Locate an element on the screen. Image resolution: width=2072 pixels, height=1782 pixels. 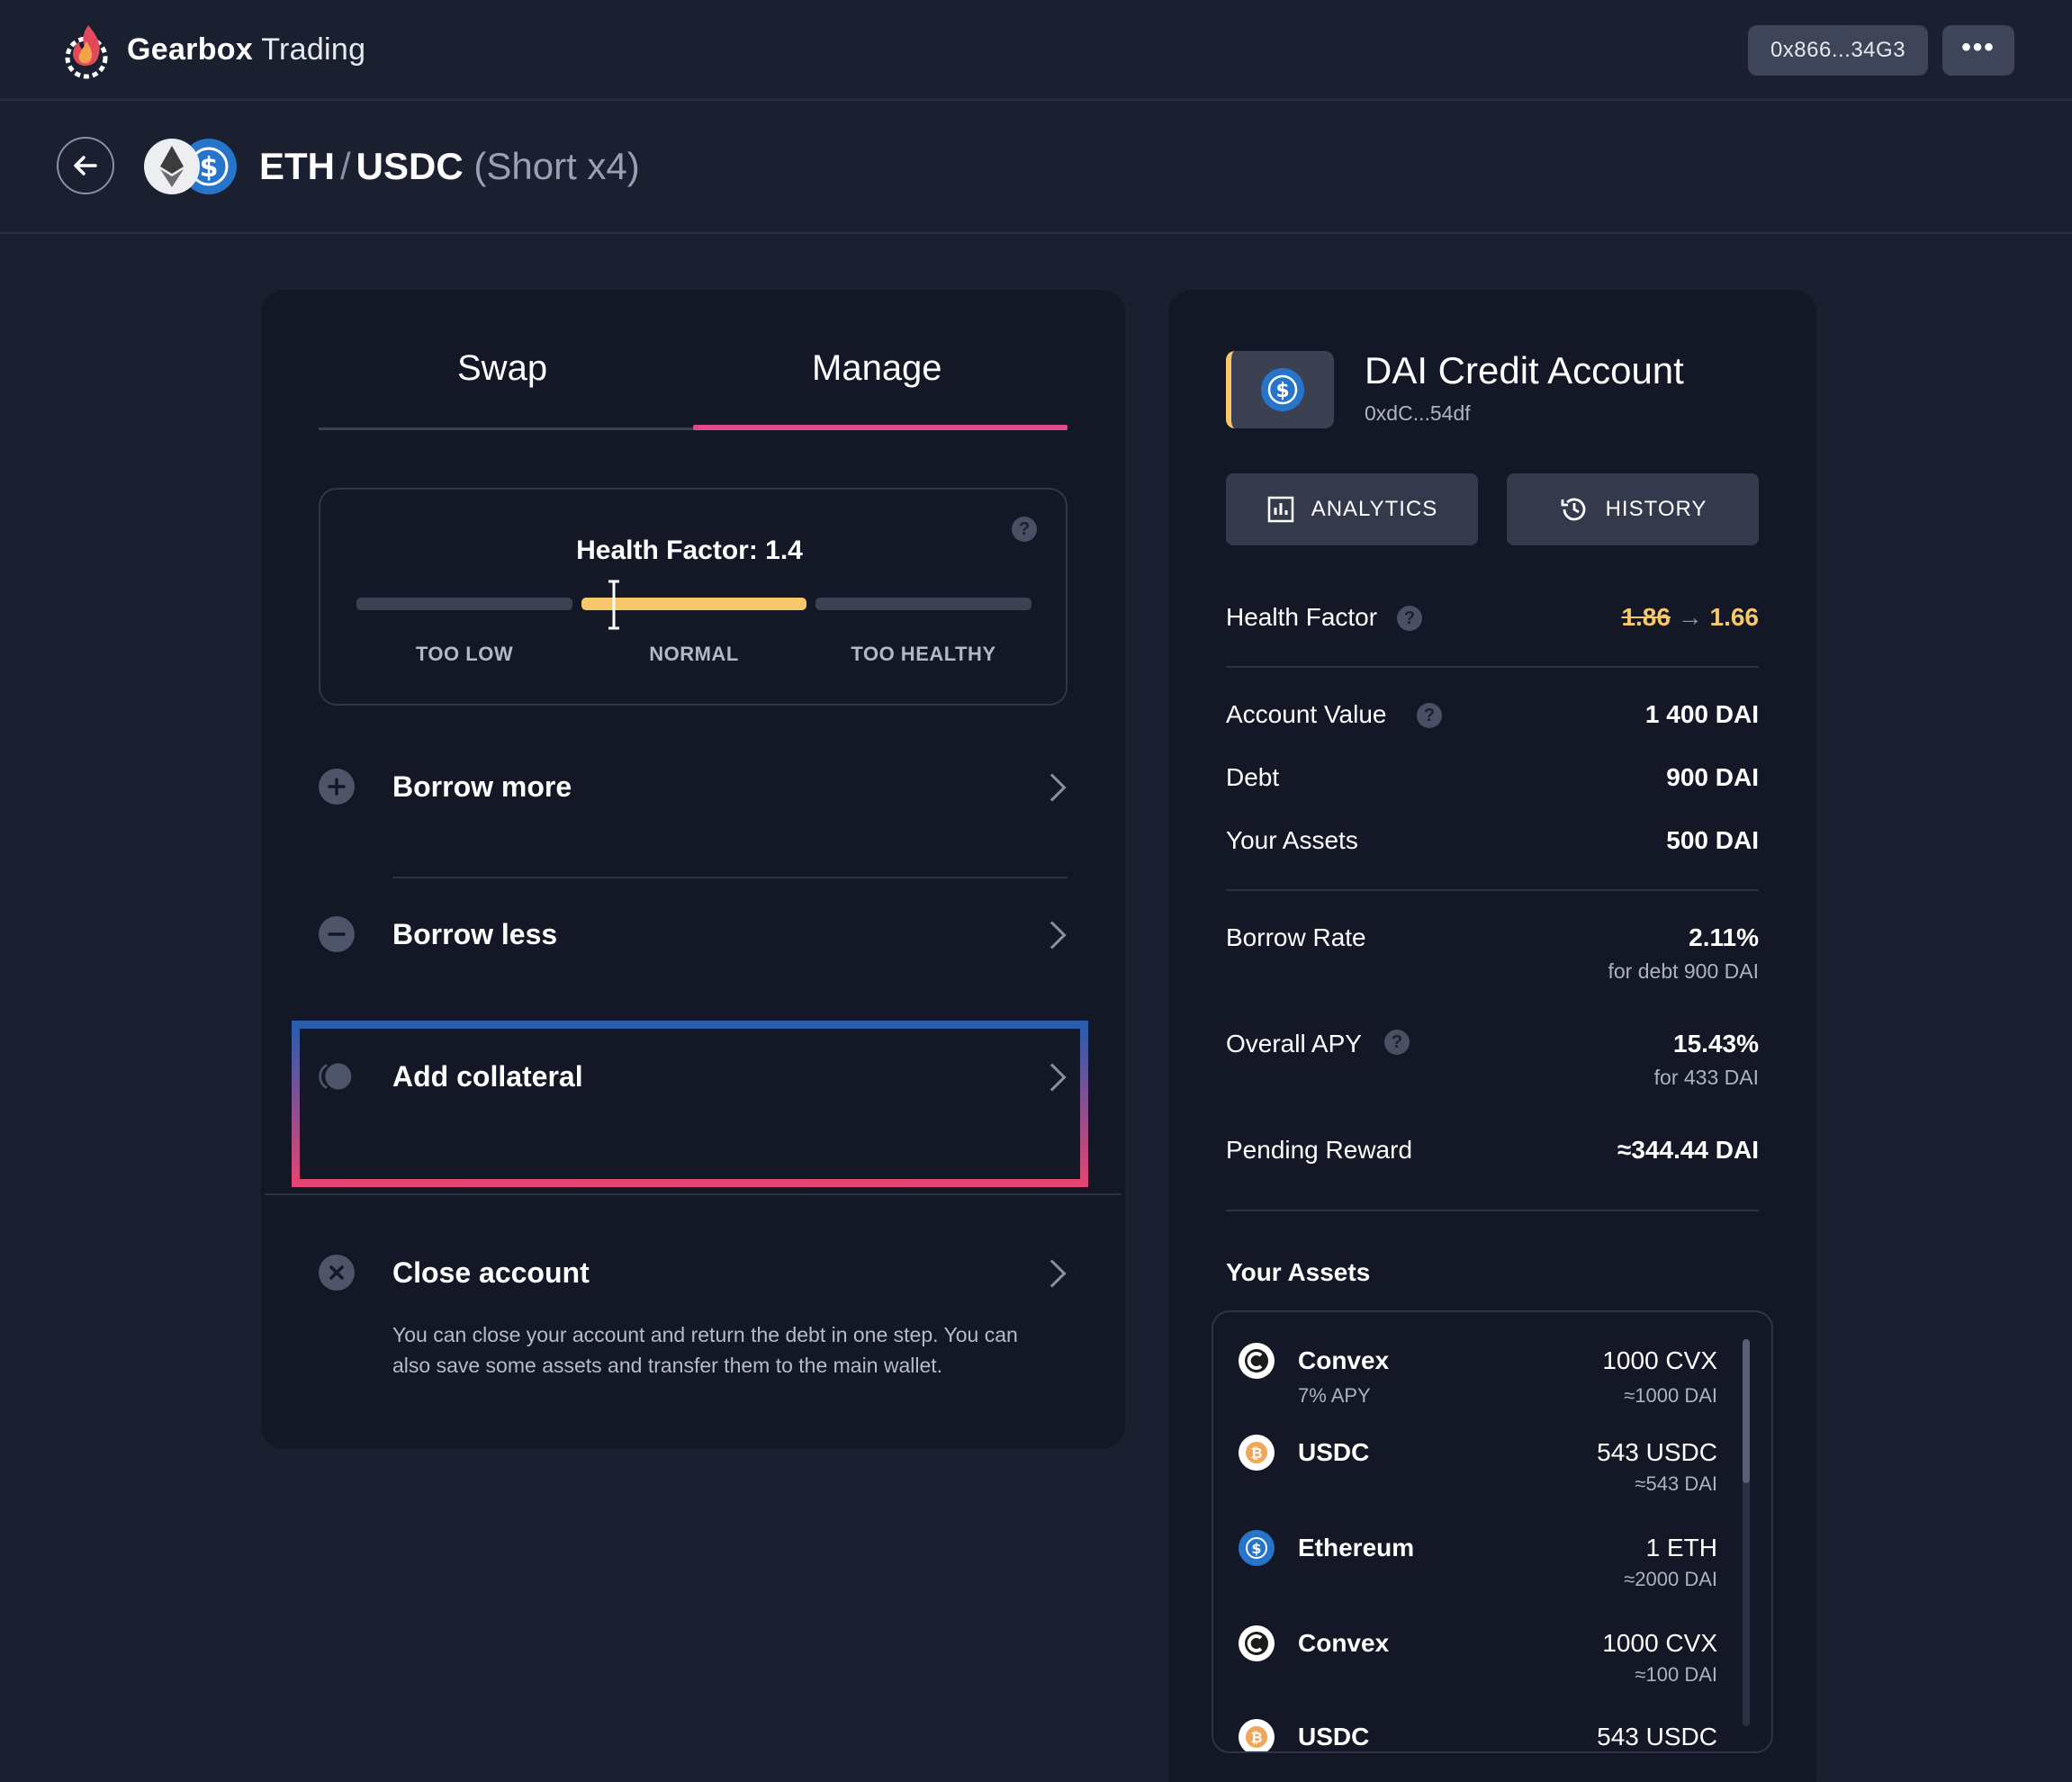
more-menu-button: ••• is located at coordinates (1978, 51).